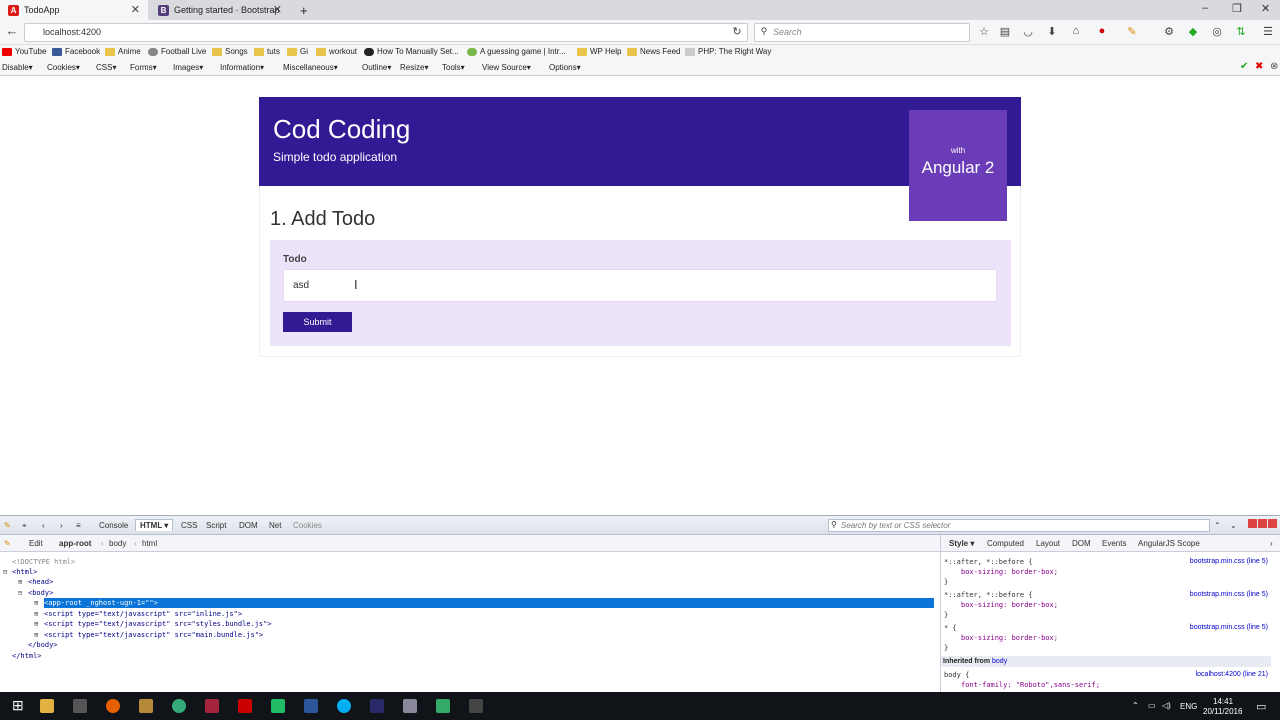 The image size is (1280, 720). What do you see at coordinates (24, 526) in the screenshot?
I see `inspect-icon: ⌖` at bounding box center [24, 526].